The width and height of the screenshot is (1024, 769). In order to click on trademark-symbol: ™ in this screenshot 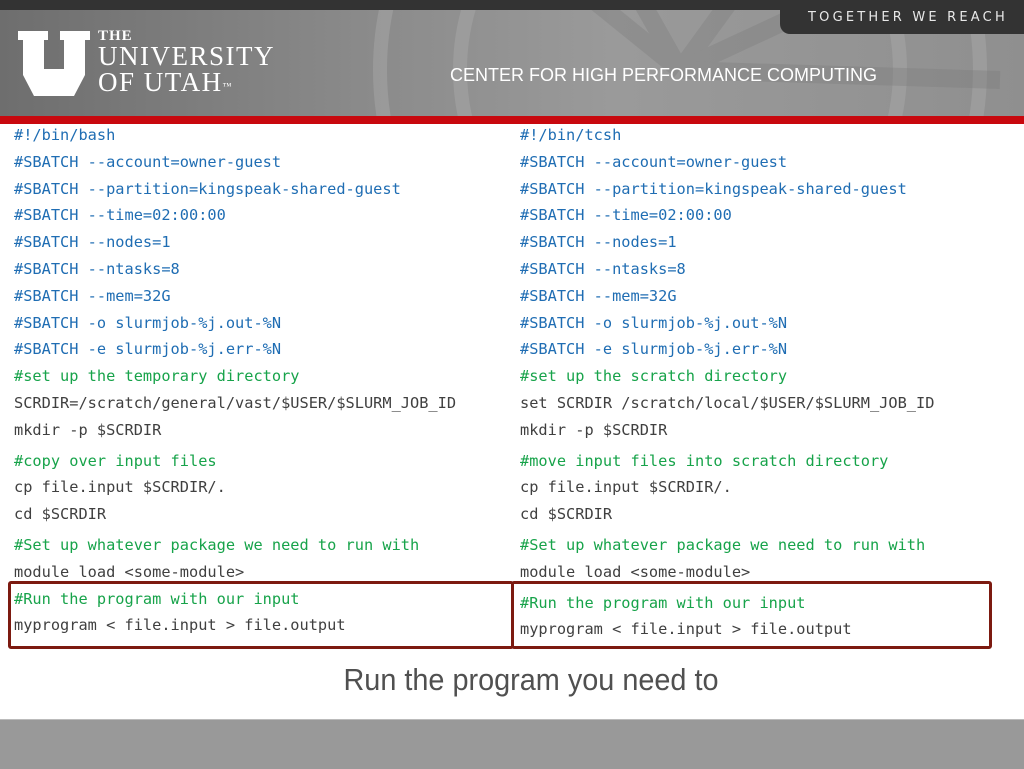, I will do `click(227, 86)`.